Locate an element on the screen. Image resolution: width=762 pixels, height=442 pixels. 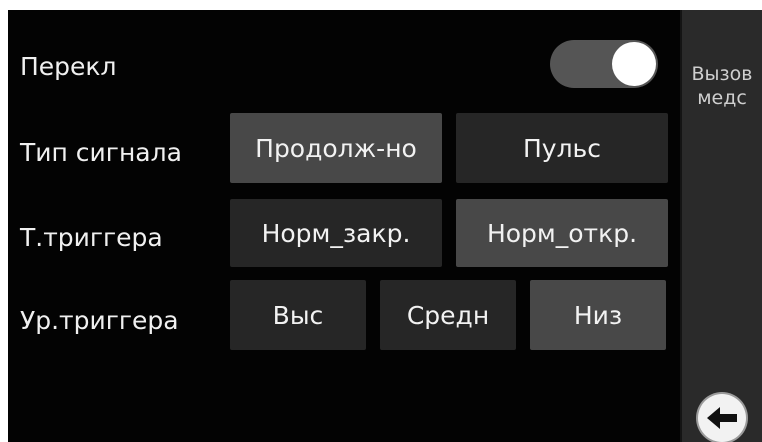
signal-pulse-button: Пульс is located at coordinates (562, 148).